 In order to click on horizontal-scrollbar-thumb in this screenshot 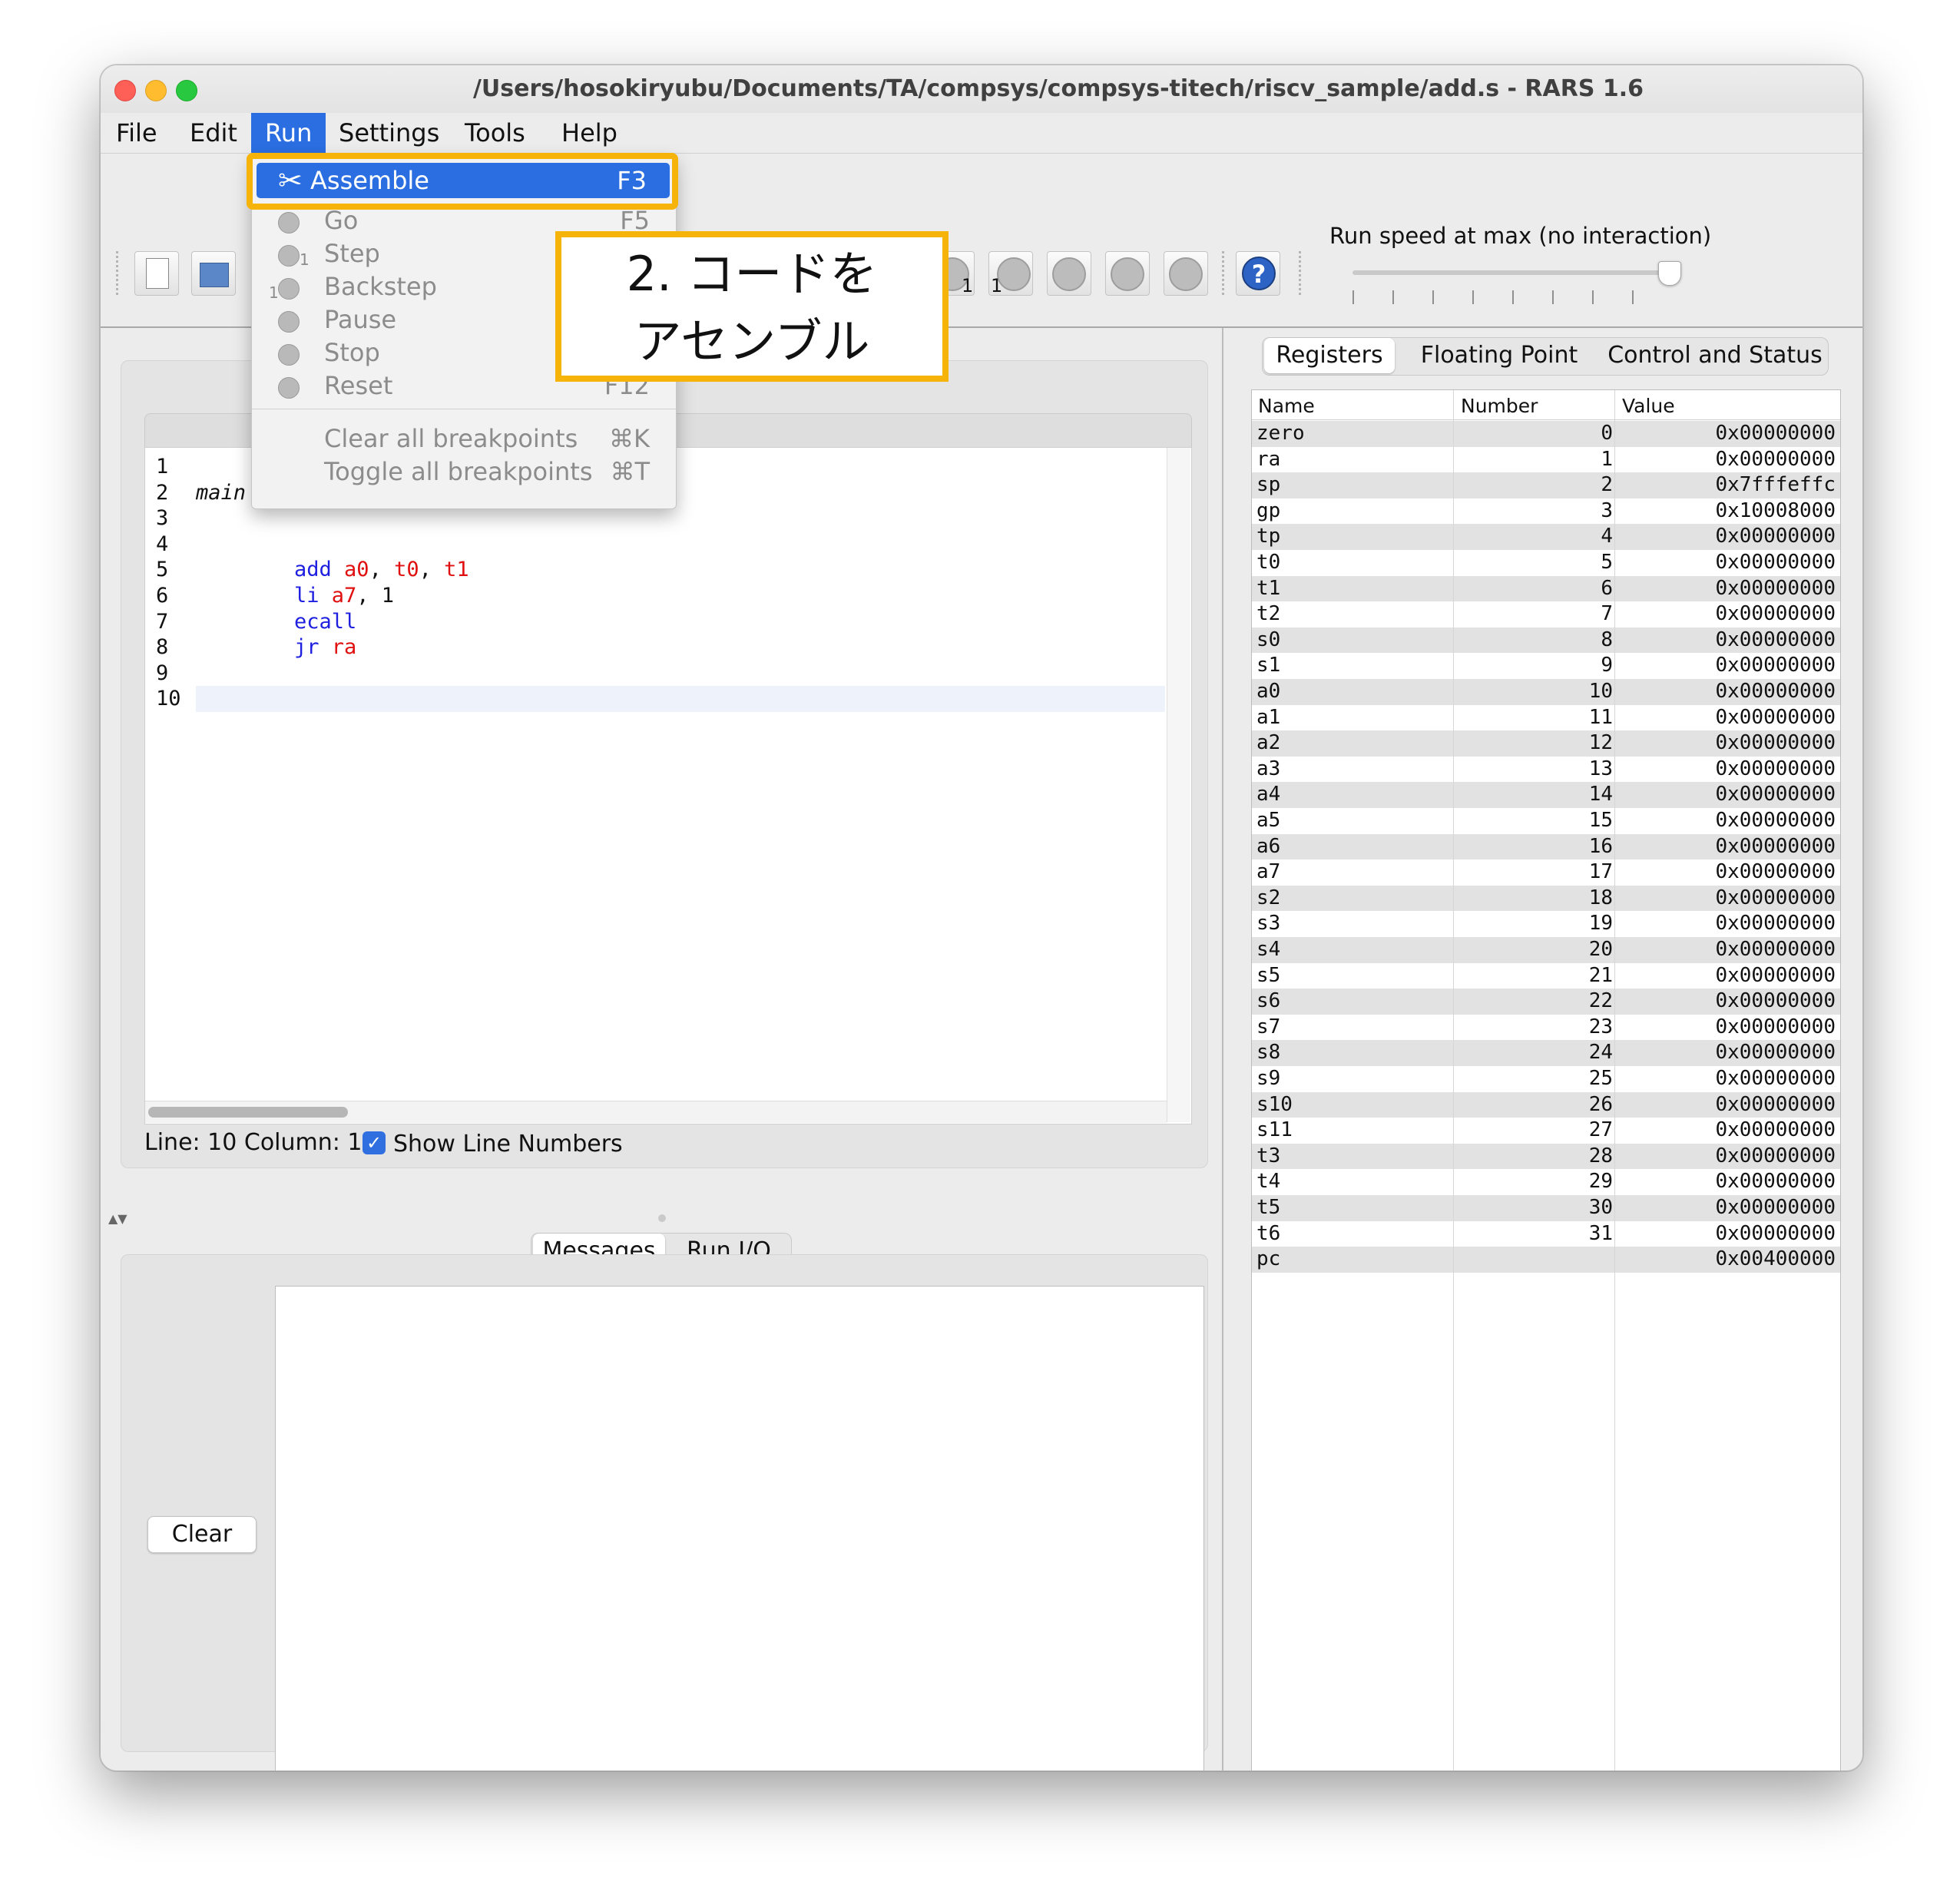, I will do `click(248, 1112)`.